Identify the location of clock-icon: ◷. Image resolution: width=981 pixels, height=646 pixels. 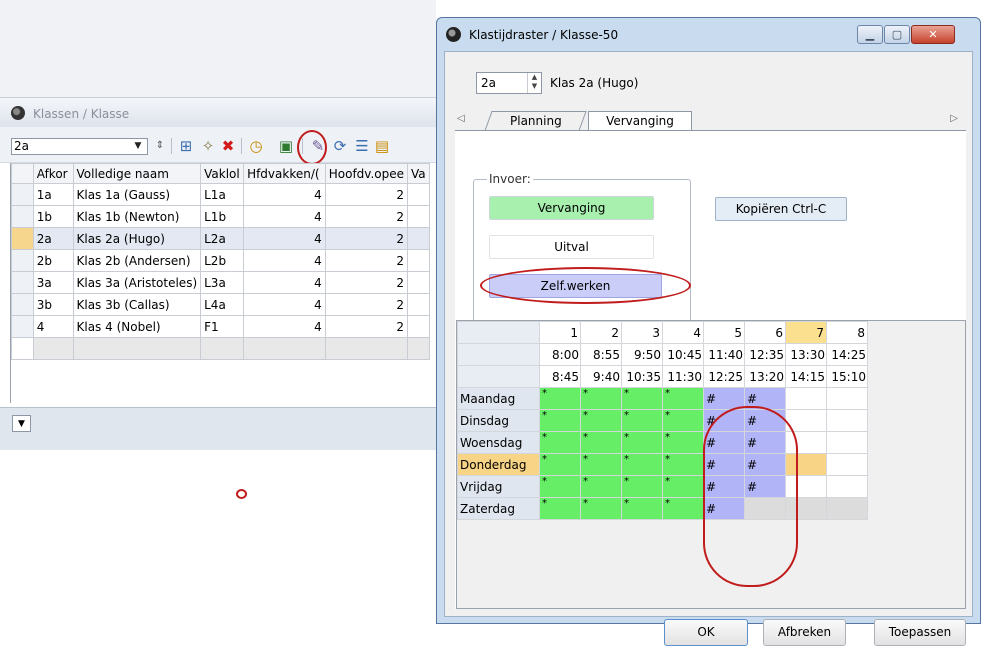
(256, 146).